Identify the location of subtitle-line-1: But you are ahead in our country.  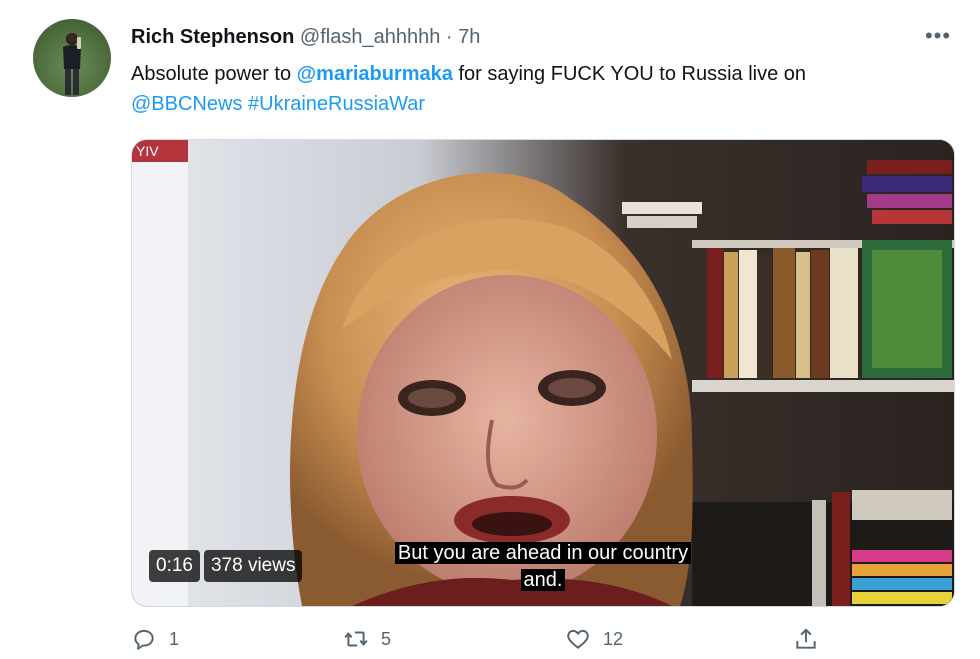
(543, 553).